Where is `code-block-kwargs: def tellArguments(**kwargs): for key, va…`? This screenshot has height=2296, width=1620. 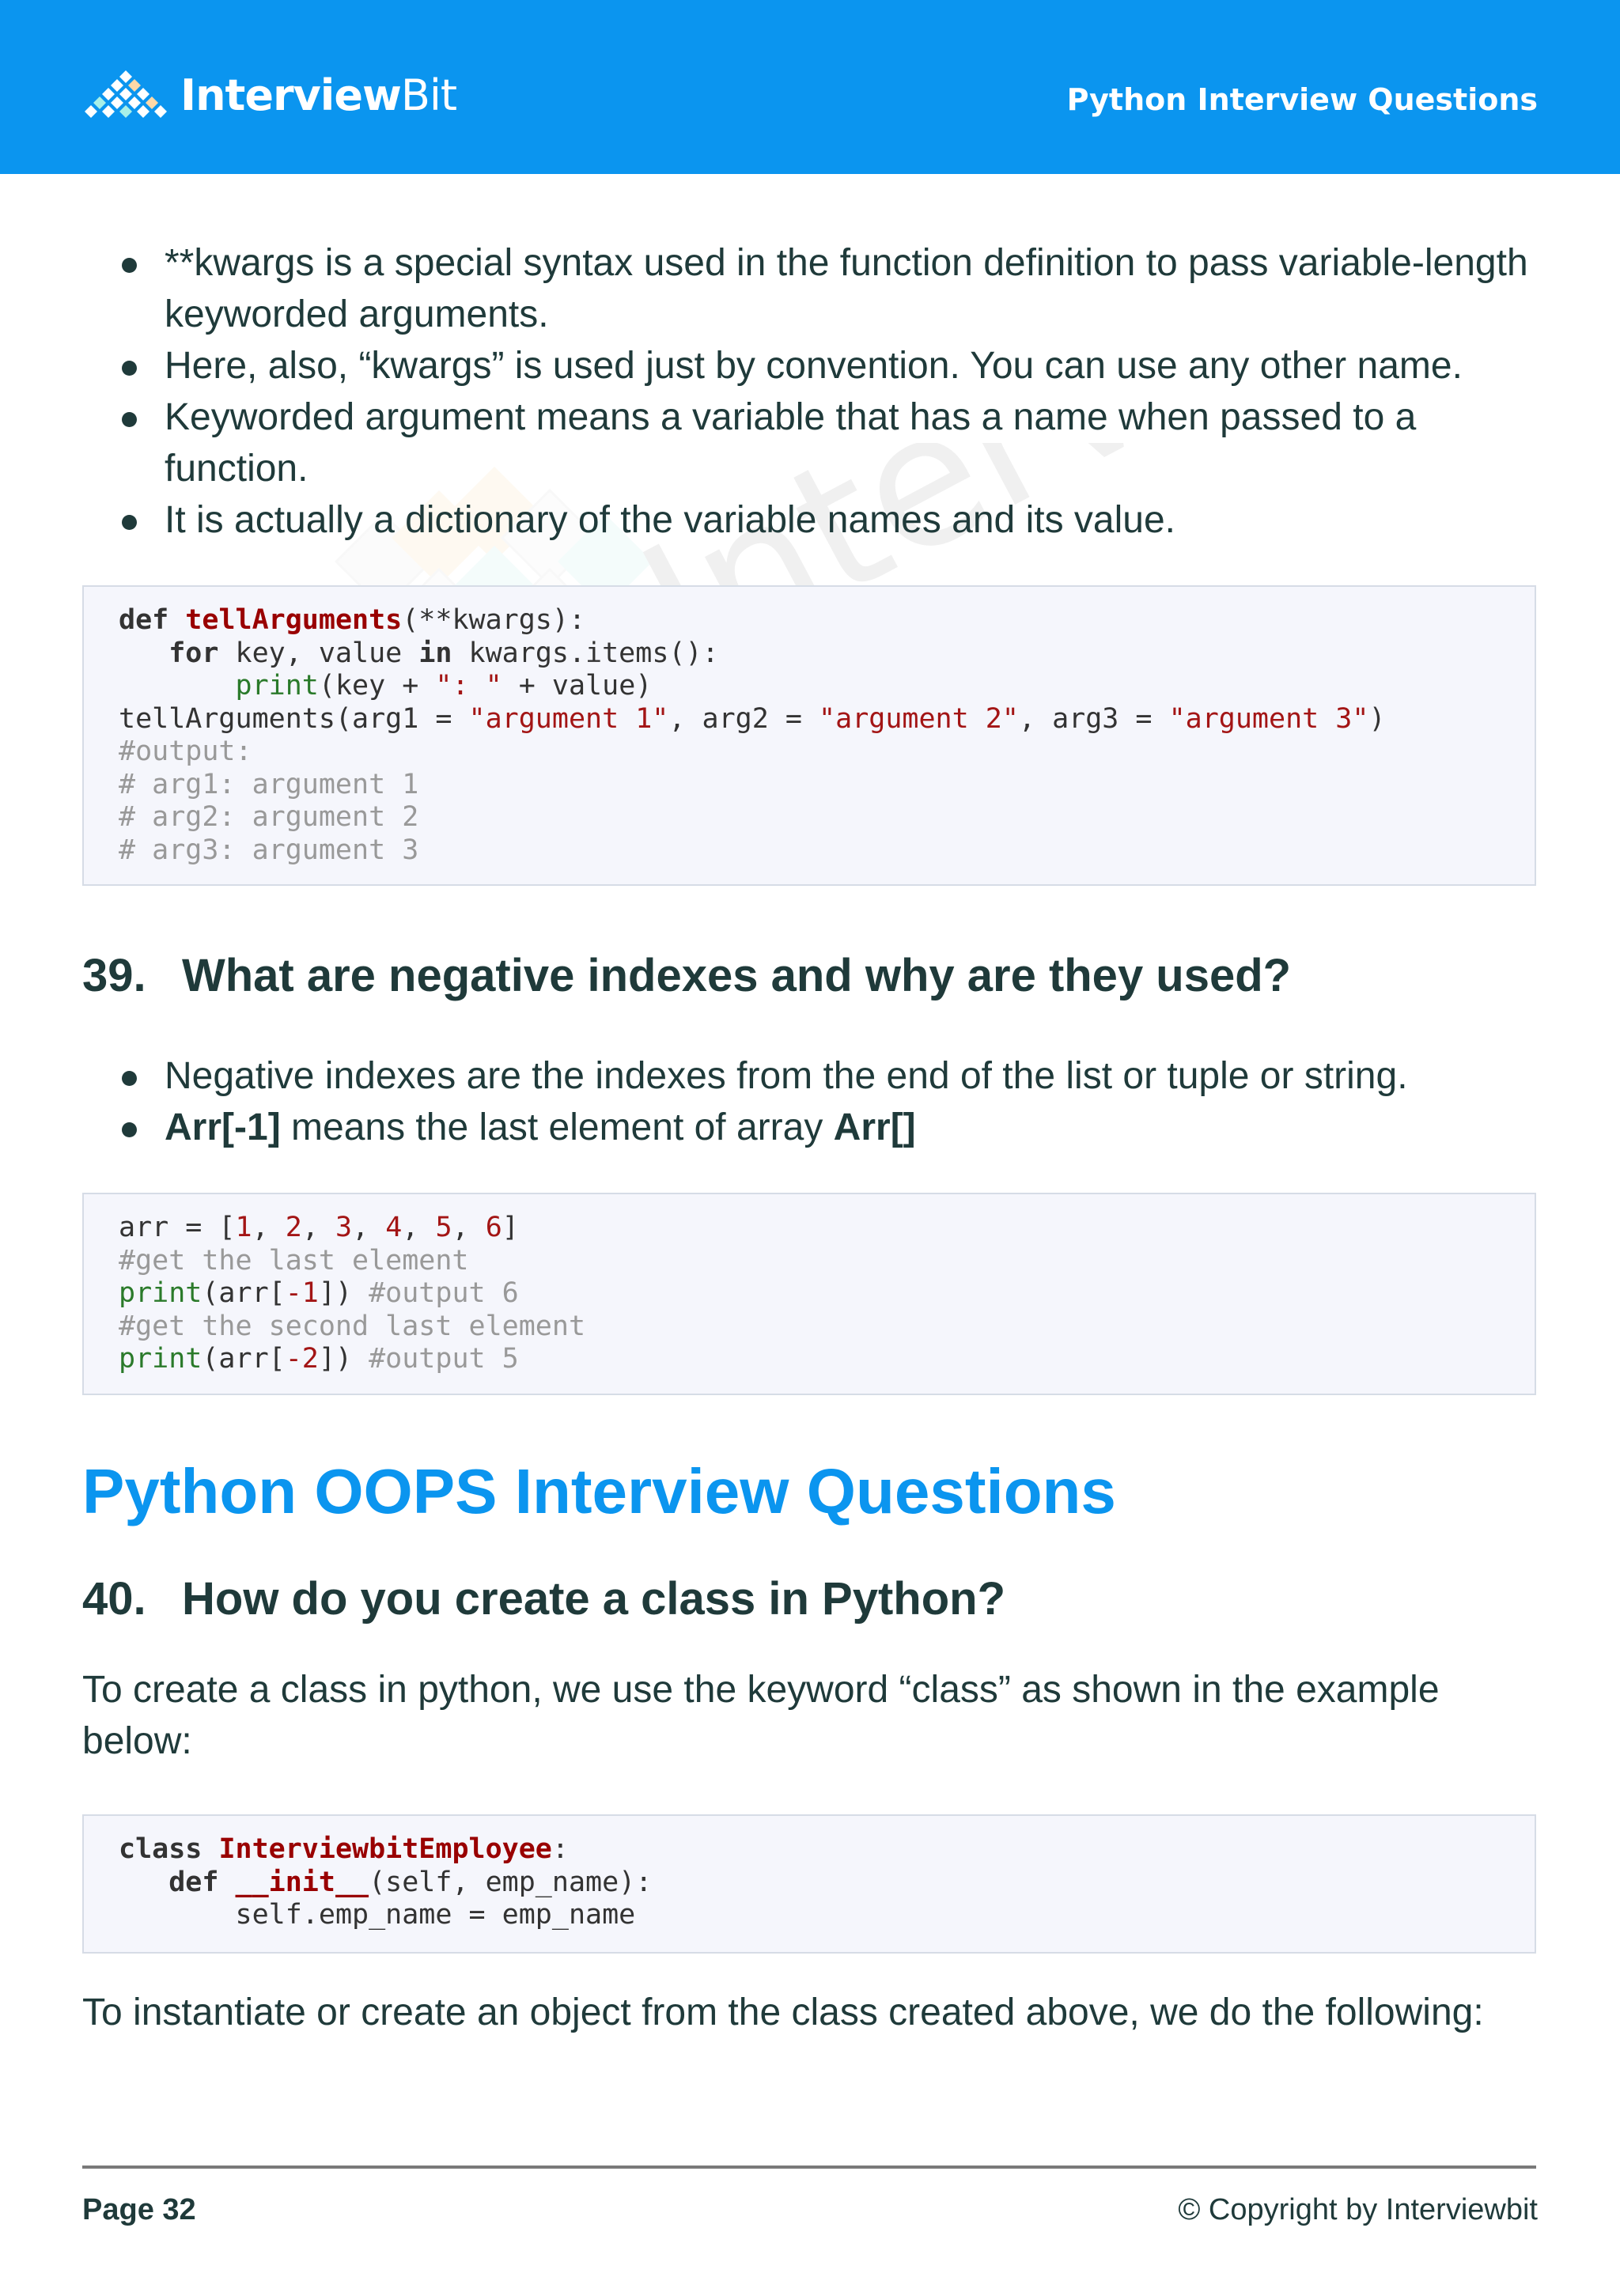 code-block-kwargs: def tellArguments(**kwargs): for key, va… is located at coordinates (809, 735).